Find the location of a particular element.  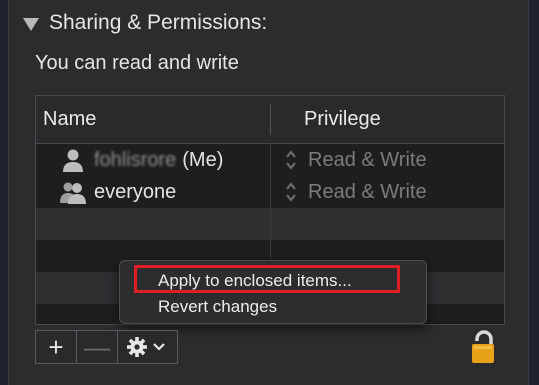

permission-summary: You can read and write is located at coordinates (137, 63).